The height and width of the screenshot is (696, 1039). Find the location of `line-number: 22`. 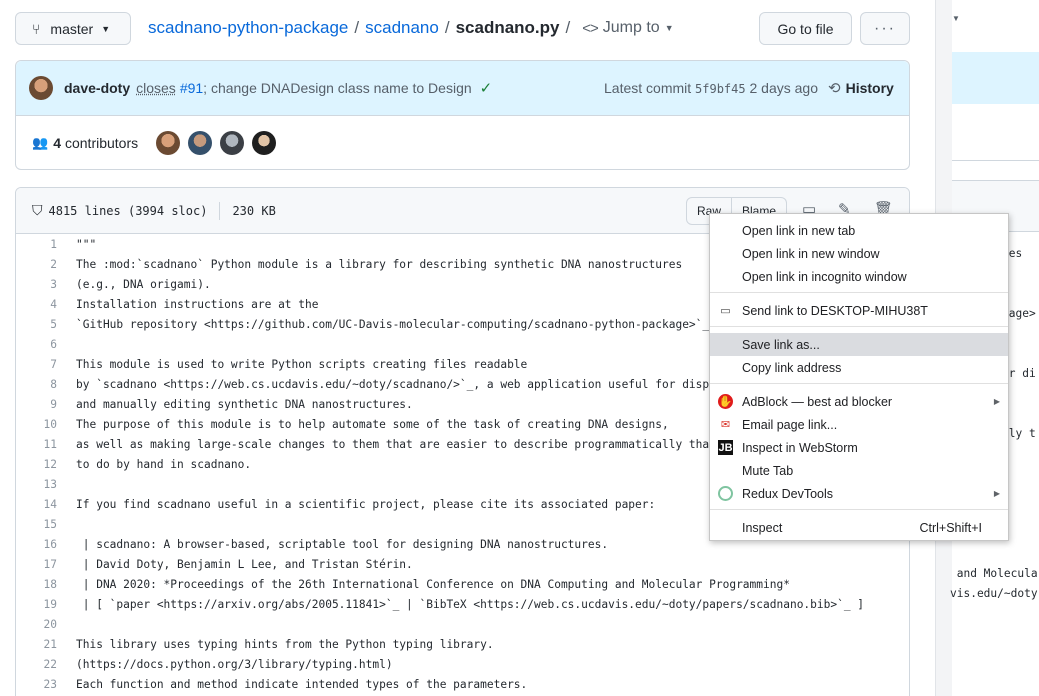

line-number: 22 is located at coordinates (36, 664).